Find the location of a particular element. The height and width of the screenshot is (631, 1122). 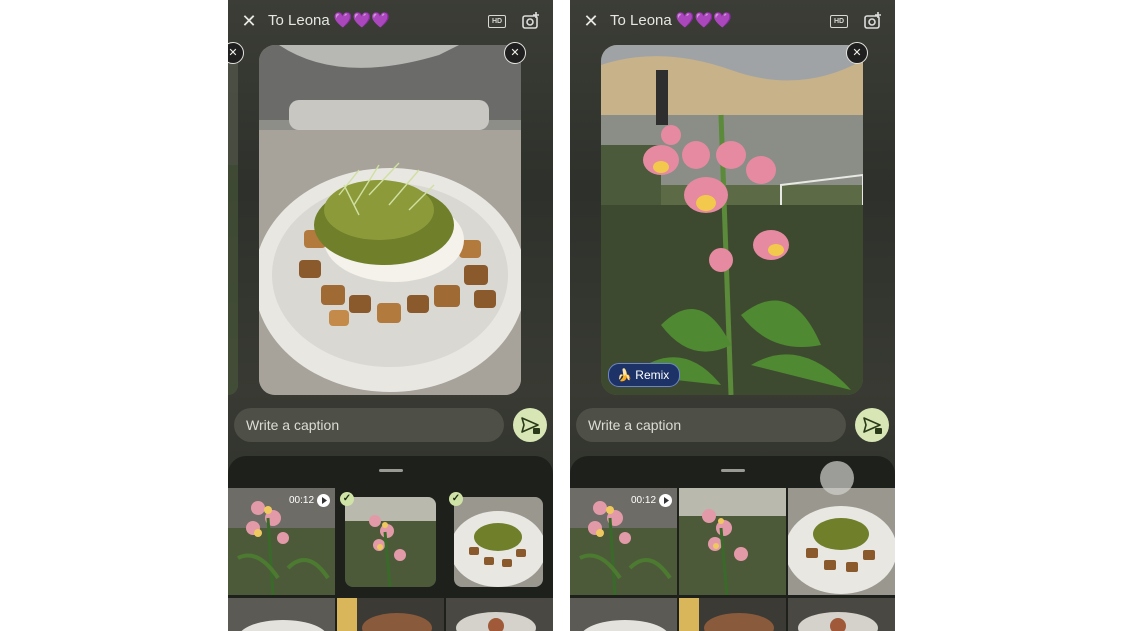

remix-label: Remix is located at coordinates (652, 375).